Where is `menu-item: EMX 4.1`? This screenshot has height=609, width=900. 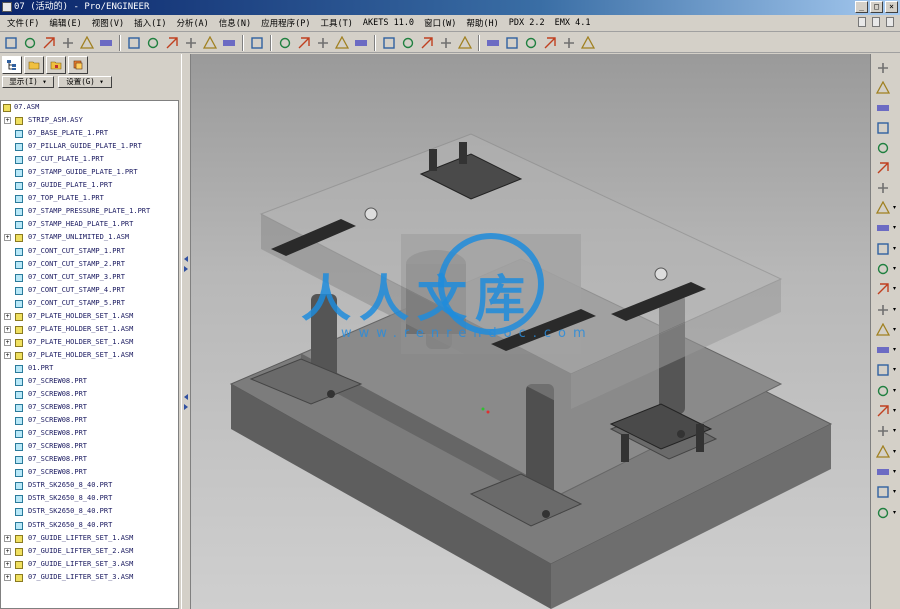 menu-item: EMX 4.1 is located at coordinates (573, 23).